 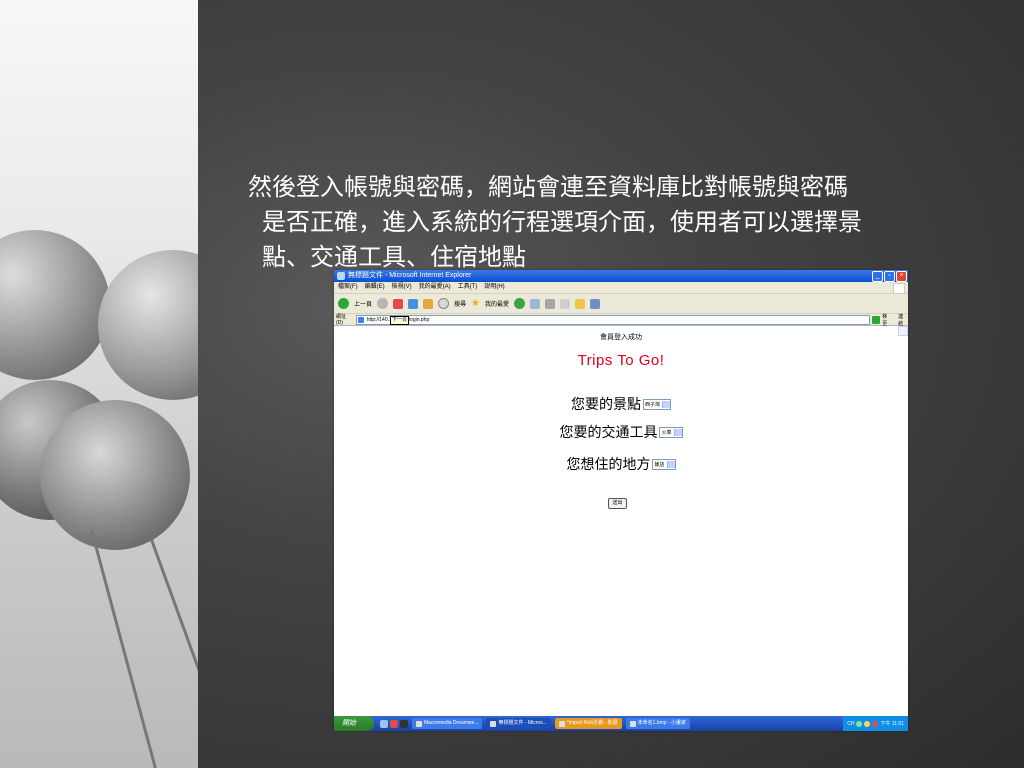 I want to click on browser-toolbar: 上一頁 搜尋 ★ 我的最愛, so click(x=621, y=304).